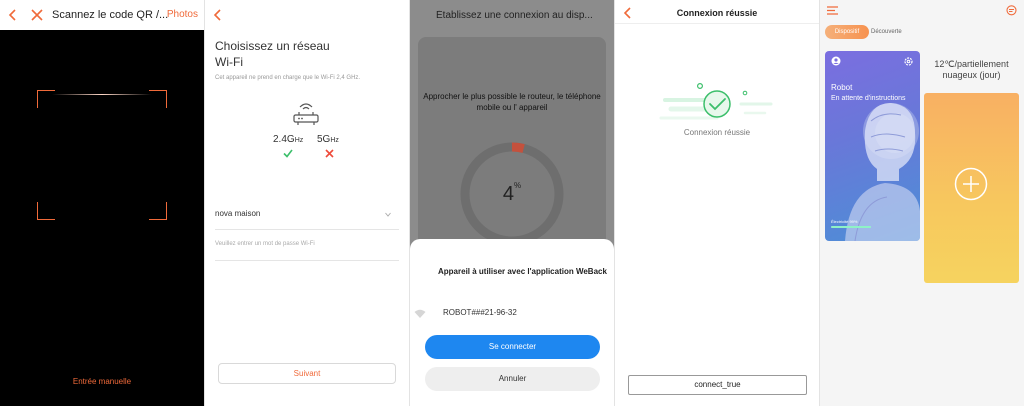 The height and width of the screenshot is (406, 1024). I want to click on photos-button: Photos, so click(182, 14).